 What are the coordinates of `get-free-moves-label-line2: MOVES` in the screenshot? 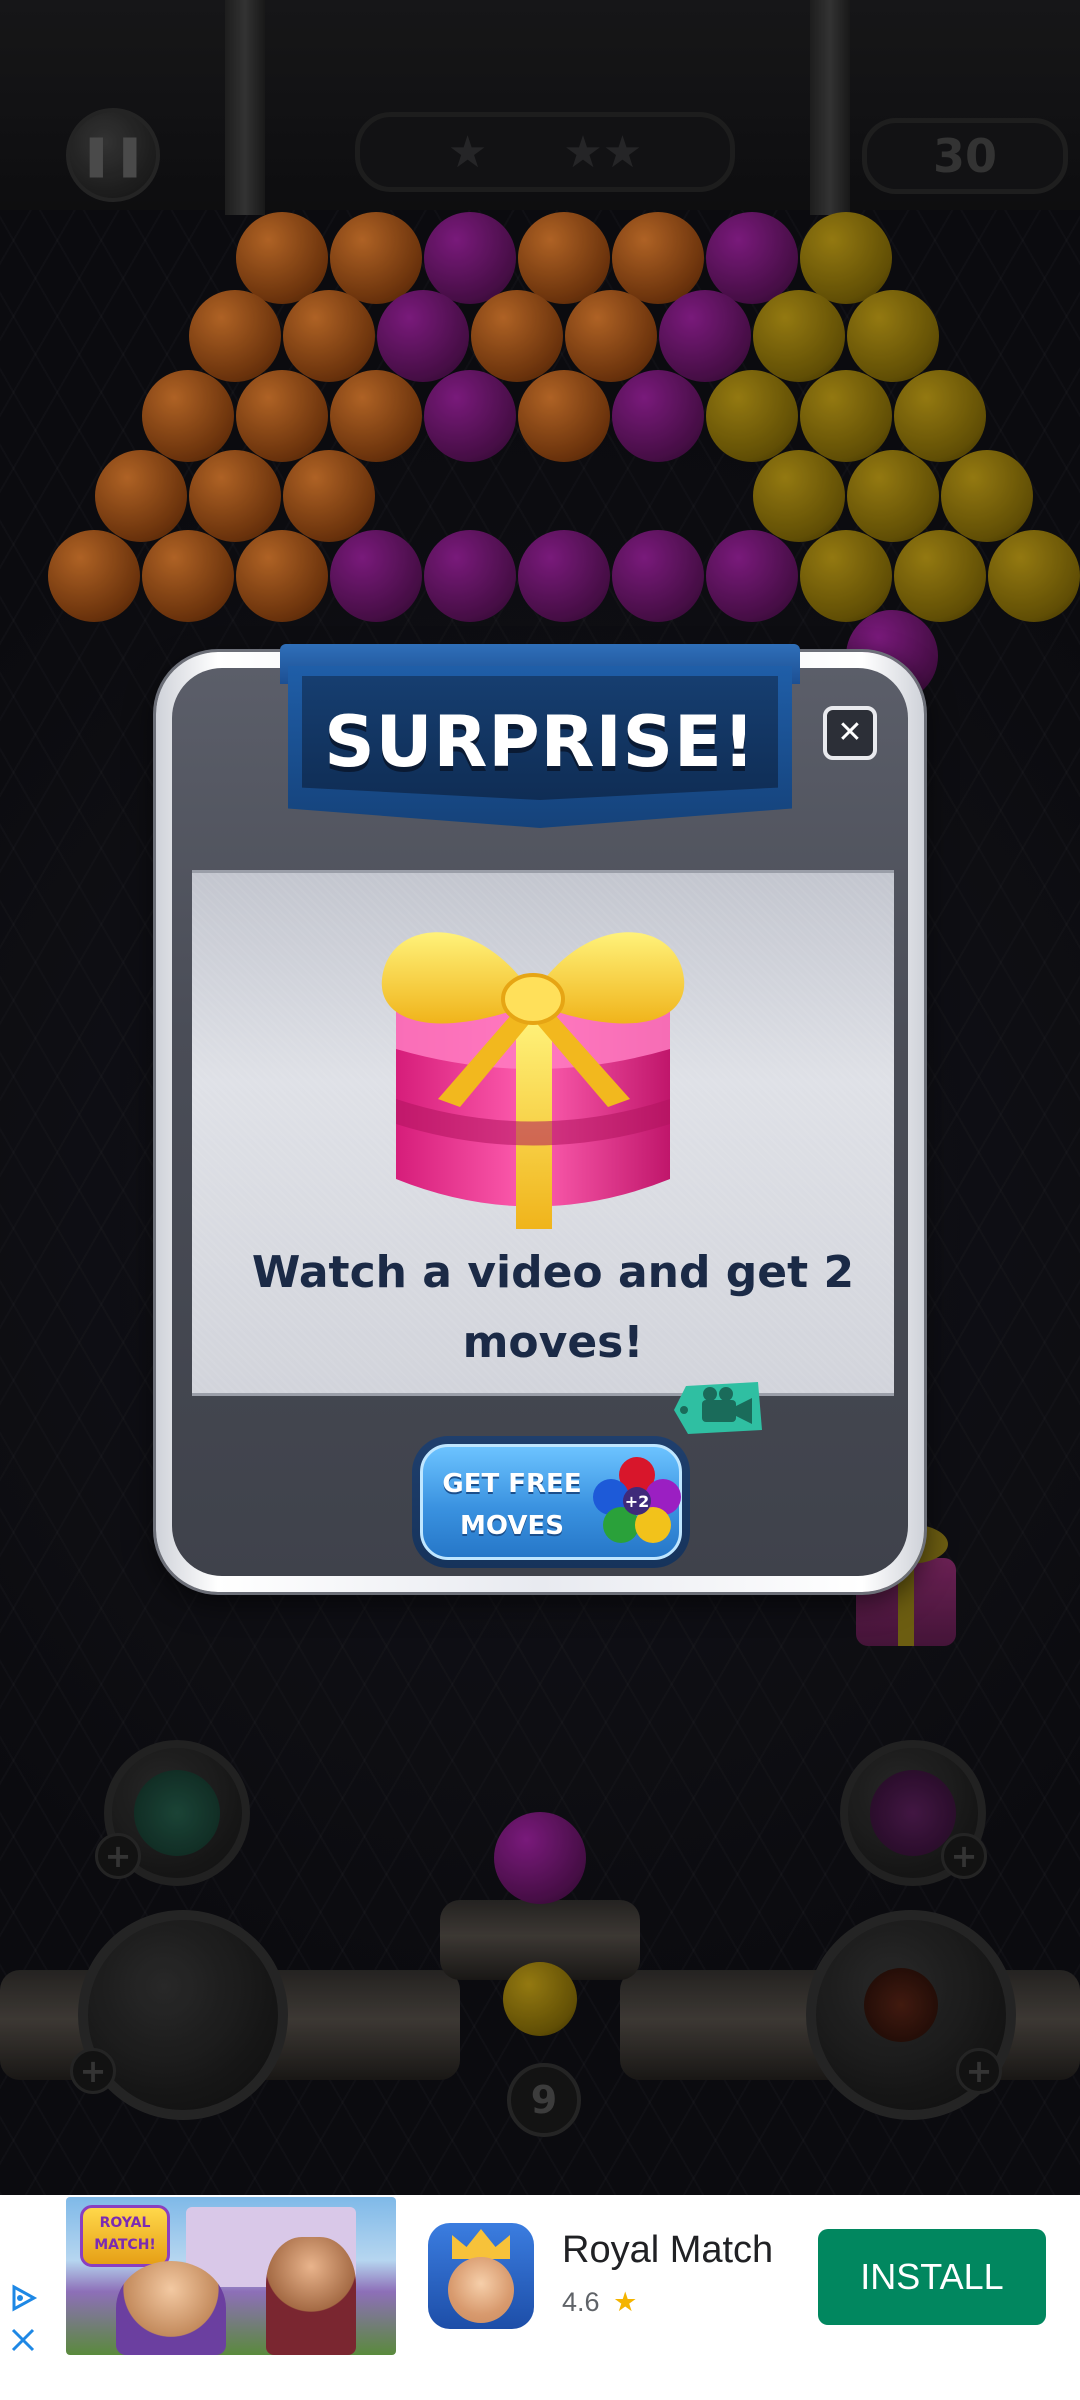 It's located at (512, 1526).